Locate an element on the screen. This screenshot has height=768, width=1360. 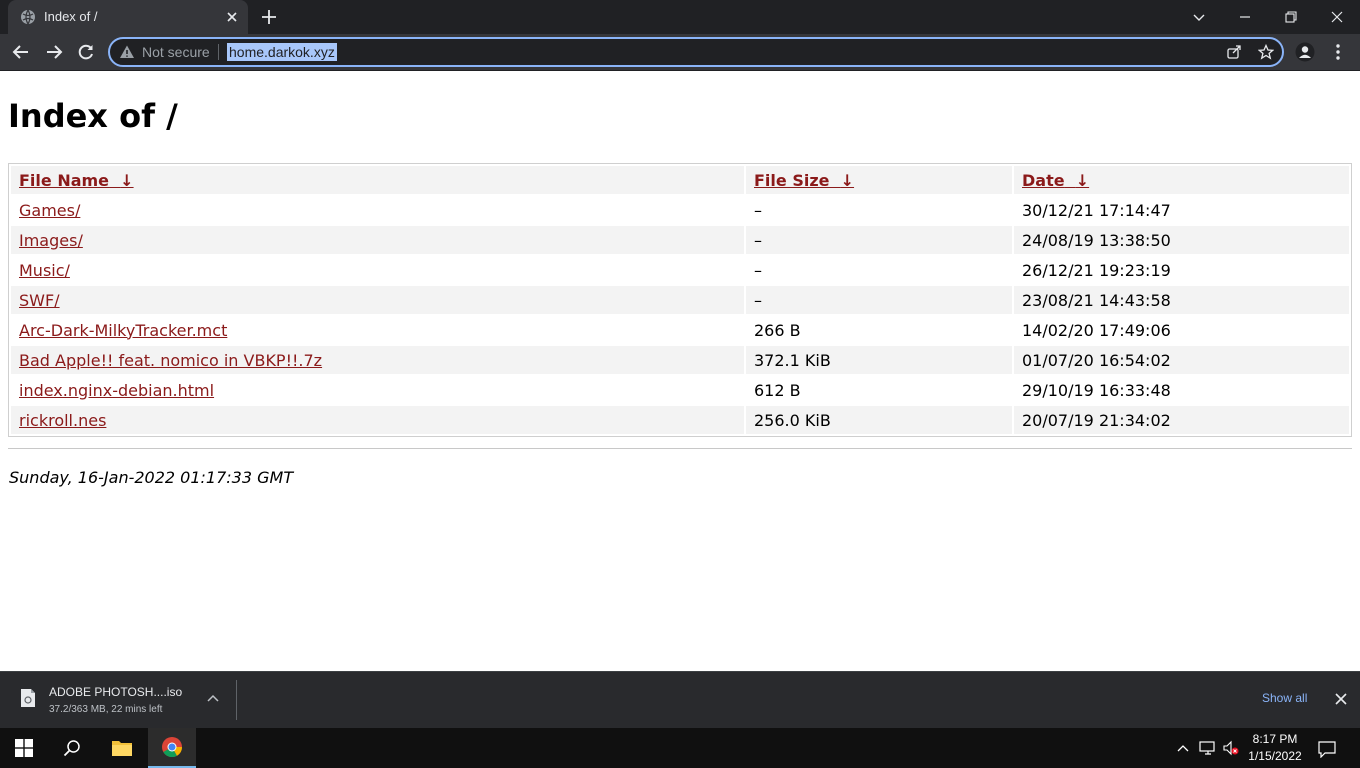
security-status: Not secure is located at coordinates (176, 52).